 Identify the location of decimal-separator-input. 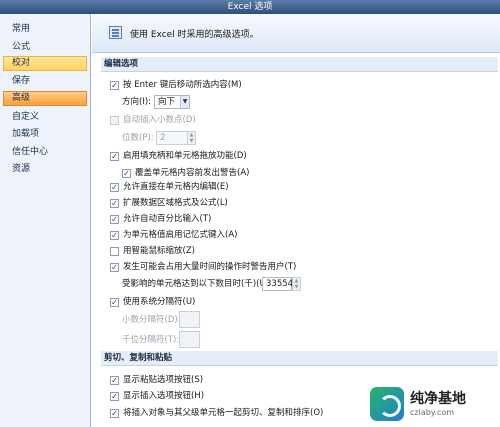
(189, 319).